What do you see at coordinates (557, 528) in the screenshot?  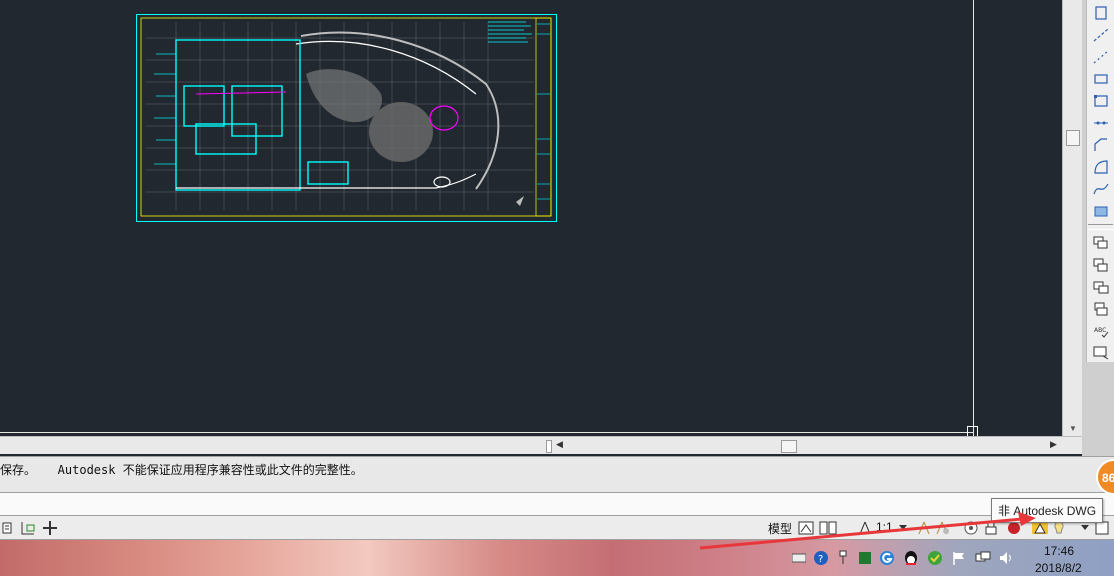 I see `status-bar: 模型 1:1` at bounding box center [557, 528].